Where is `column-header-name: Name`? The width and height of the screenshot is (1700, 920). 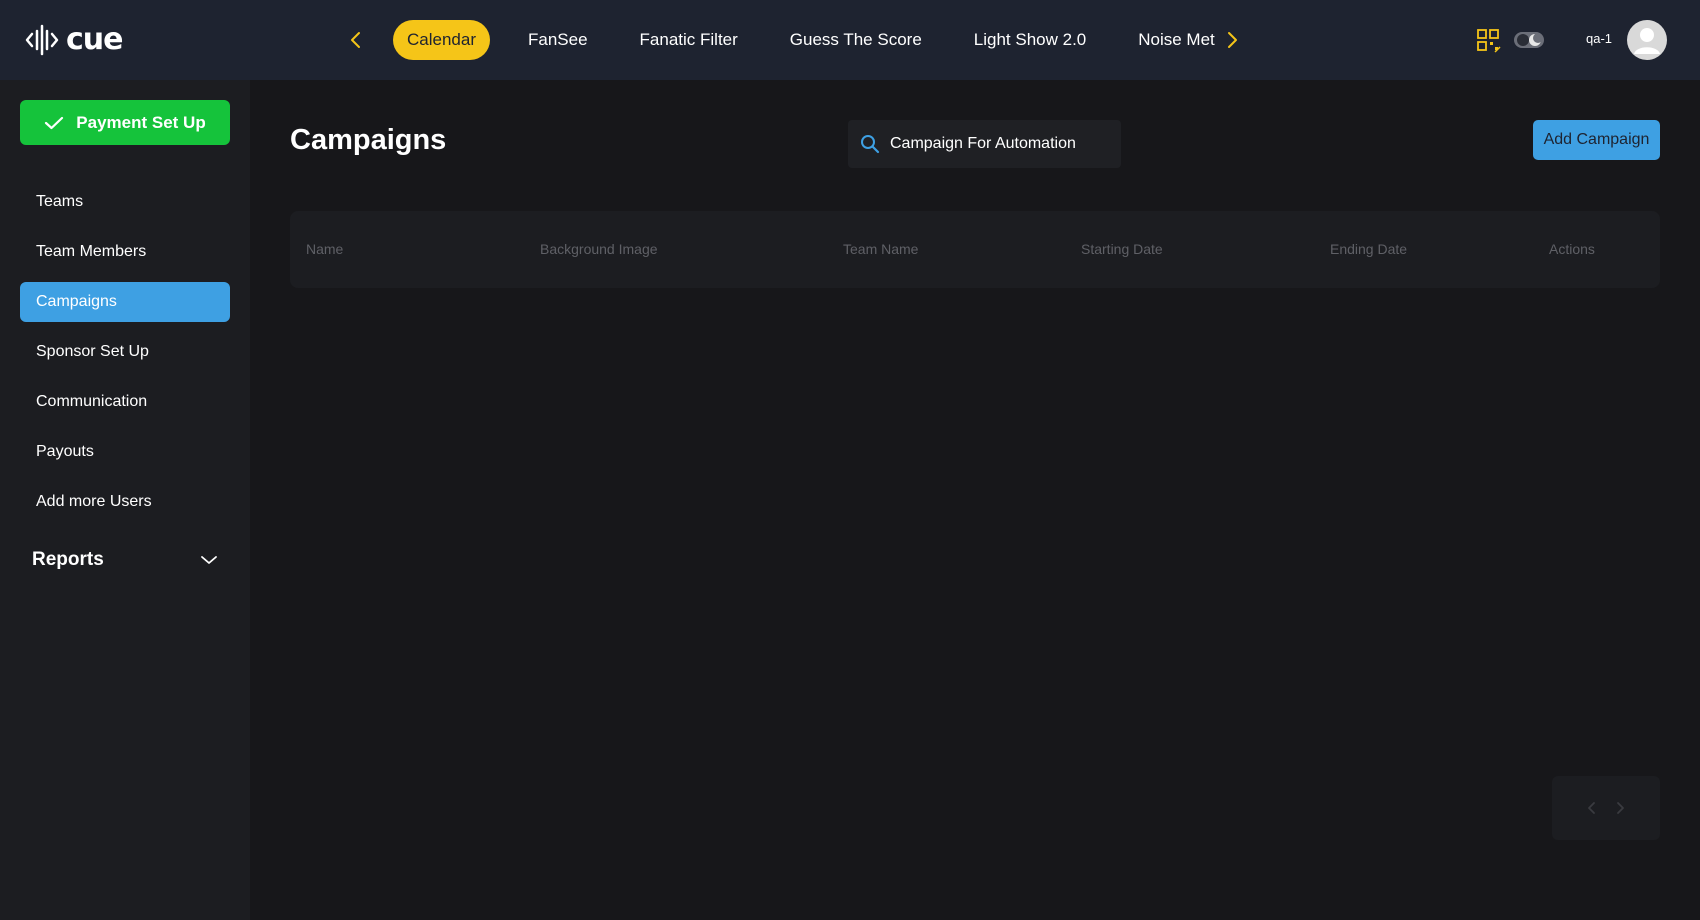
column-header-name: Name is located at coordinates (324, 249).